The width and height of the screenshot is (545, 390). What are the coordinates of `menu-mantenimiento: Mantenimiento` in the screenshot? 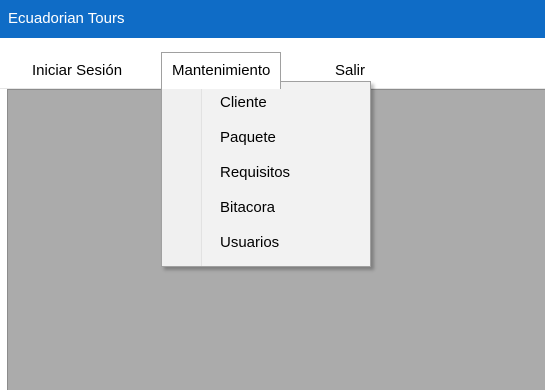 It's located at (221, 70).